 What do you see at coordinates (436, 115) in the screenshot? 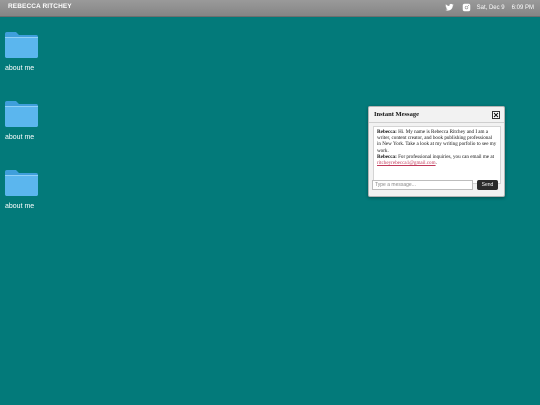
I see `window-title-bar: Instant Message` at bounding box center [436, 115].